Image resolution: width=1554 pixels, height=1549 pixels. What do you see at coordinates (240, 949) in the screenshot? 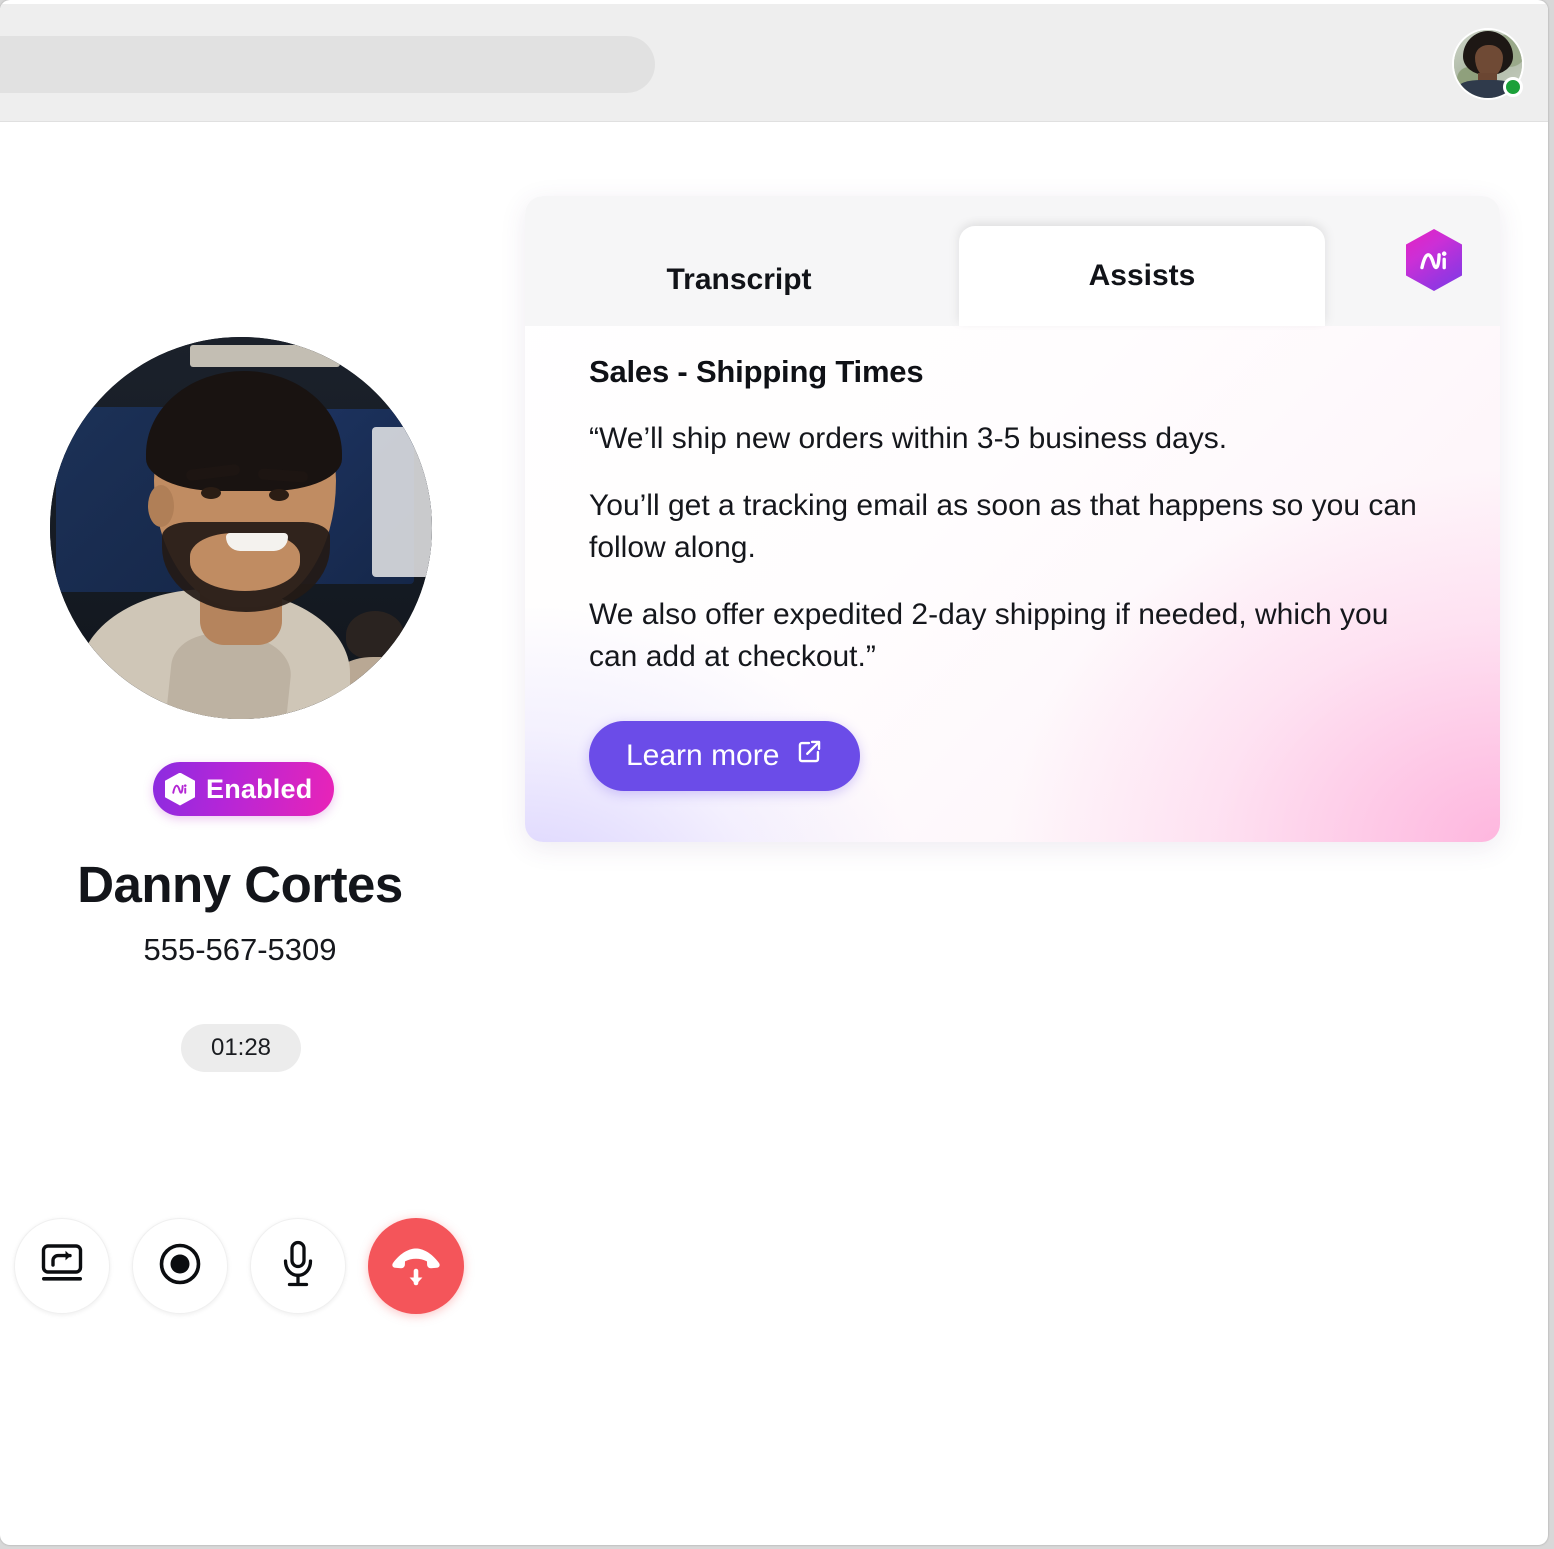
I see `caller-phone-number: 555-567-5309` at bounding box center [240, 949].